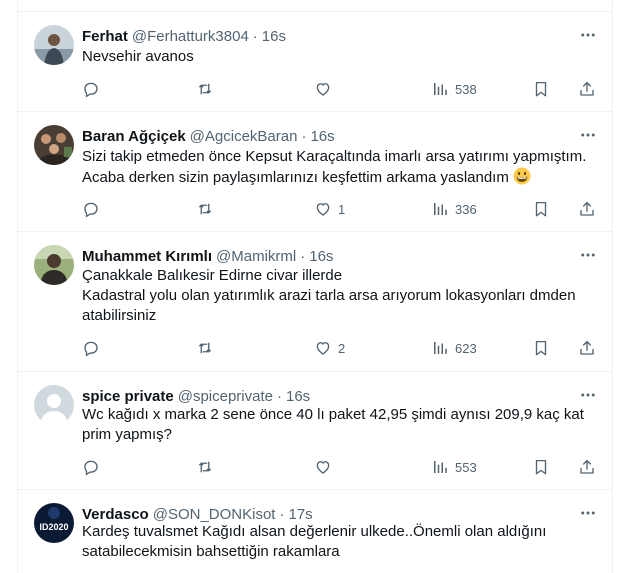 Image resolution: width=626 pixels, height=573 pixels. I want to click on views-button: 538, so click(454, 89).